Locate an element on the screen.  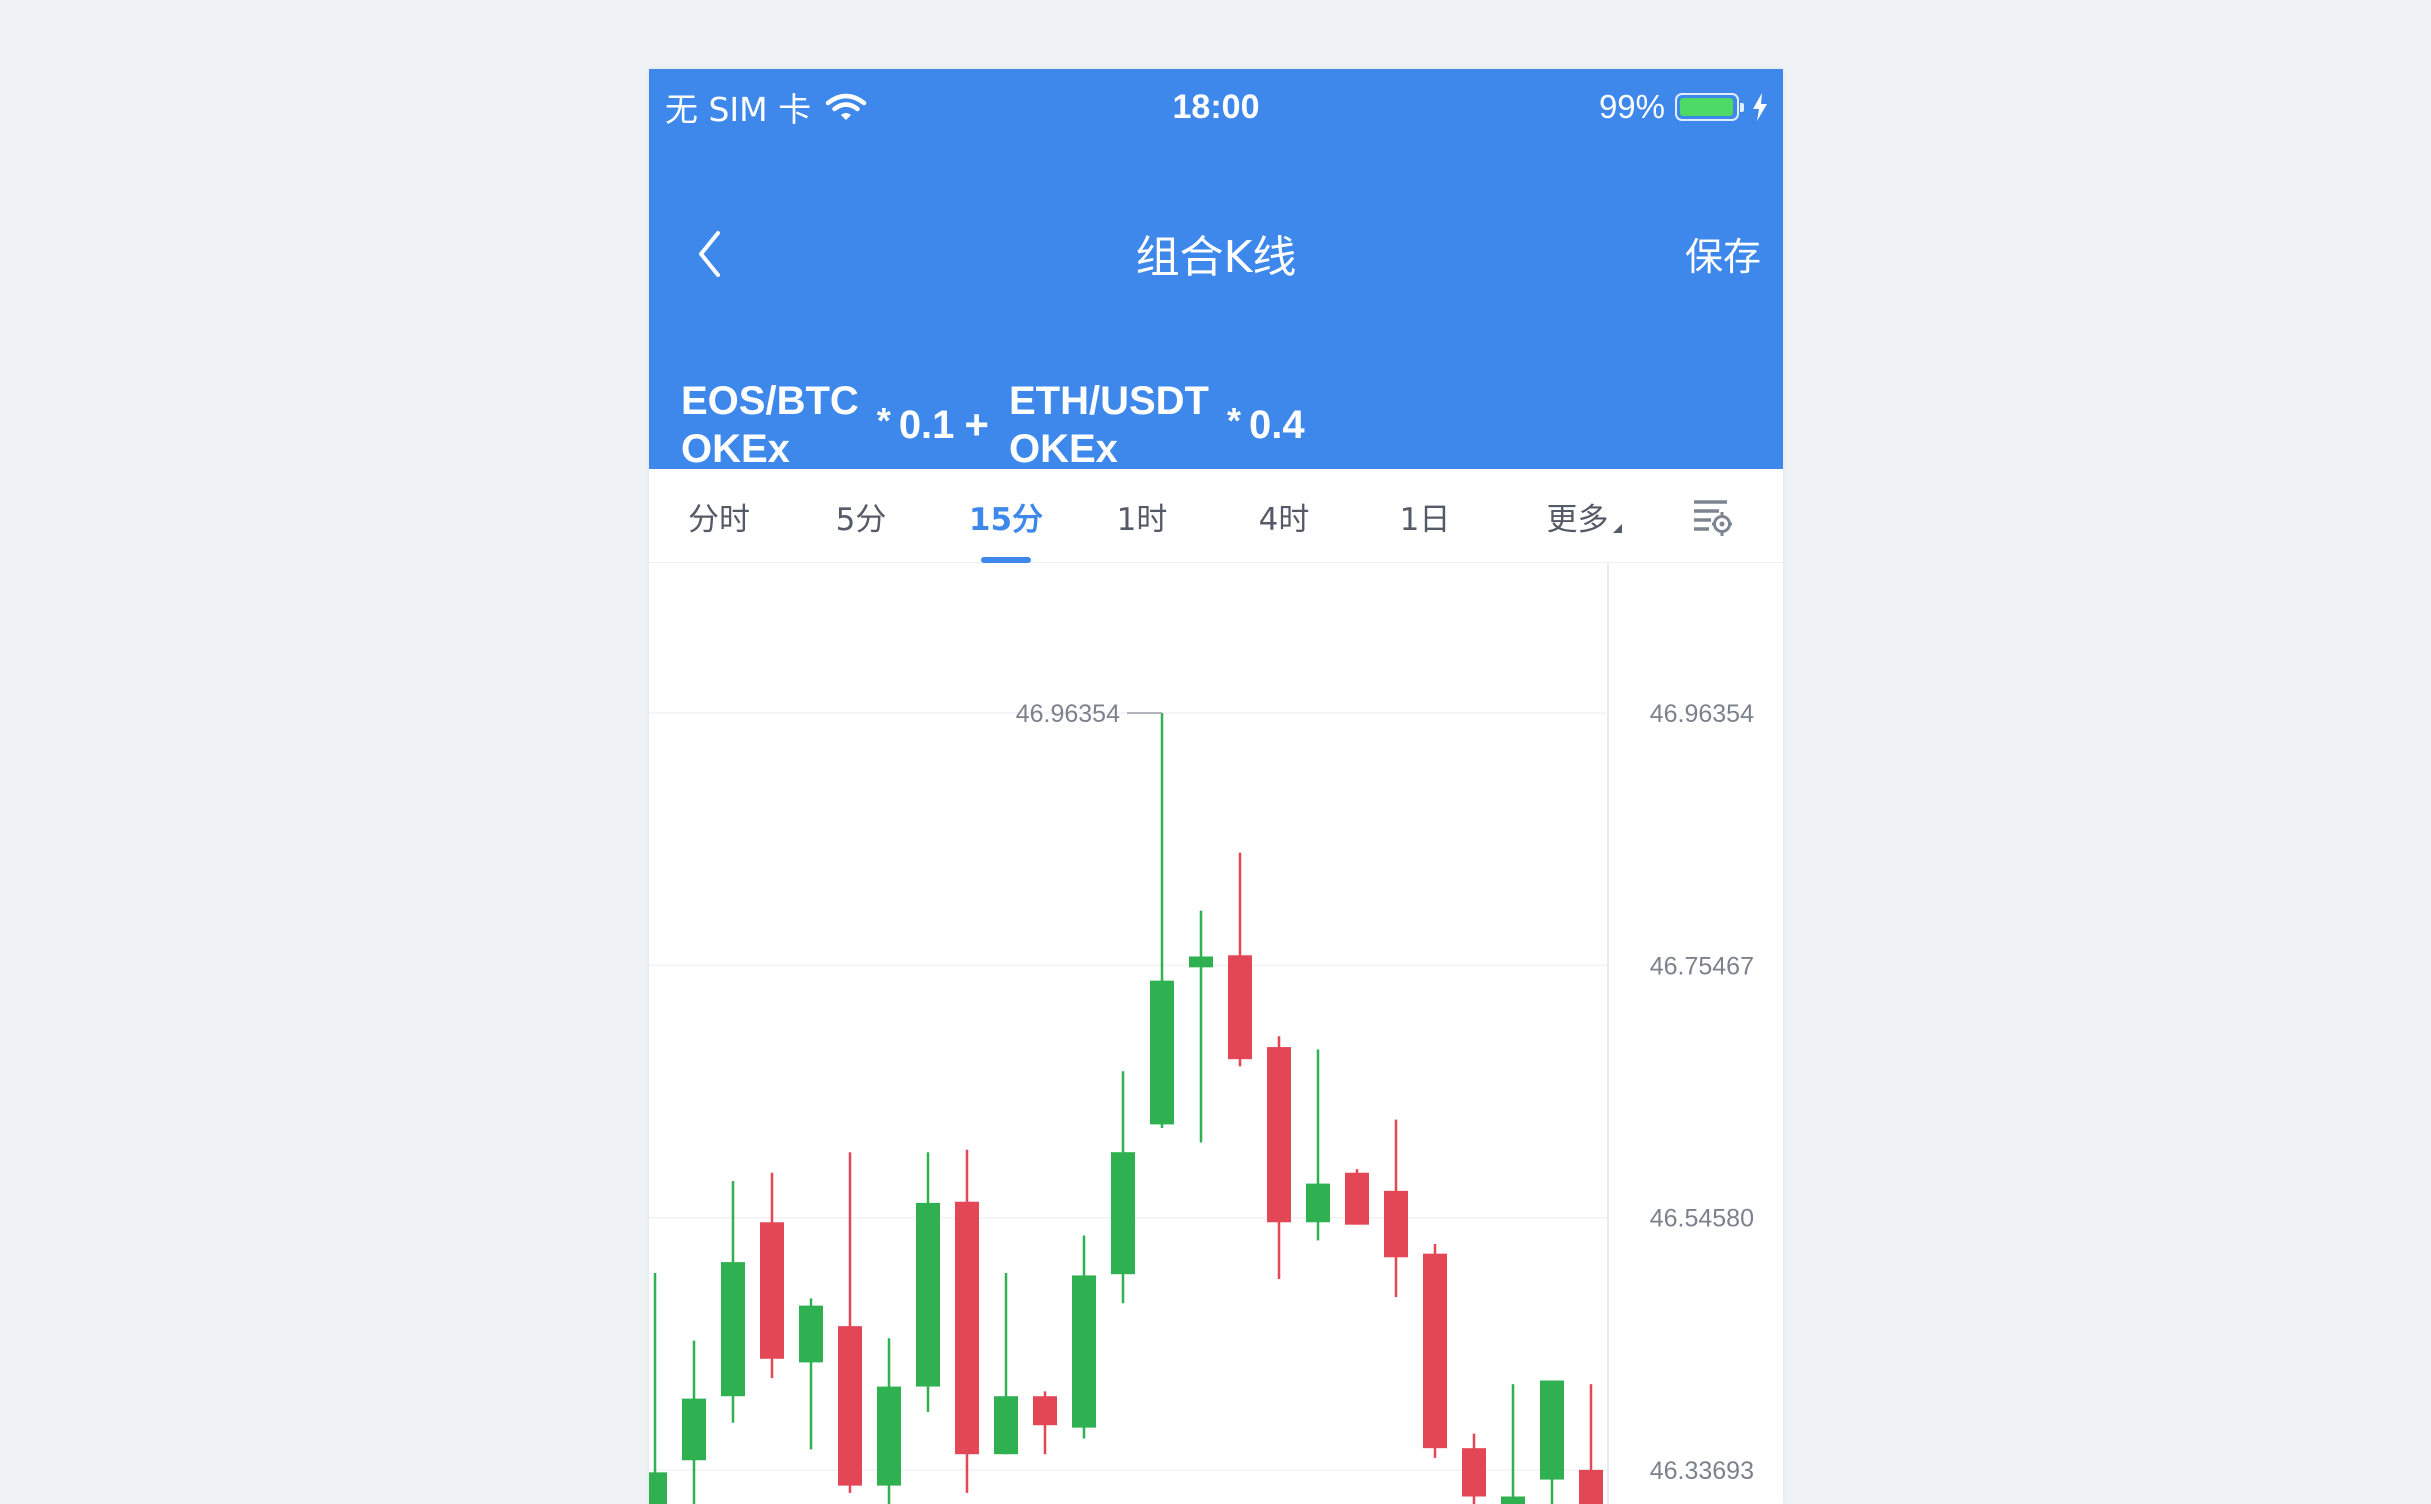
pair-1-symbol: EOS/BTC is located at coordinates (770, 401).